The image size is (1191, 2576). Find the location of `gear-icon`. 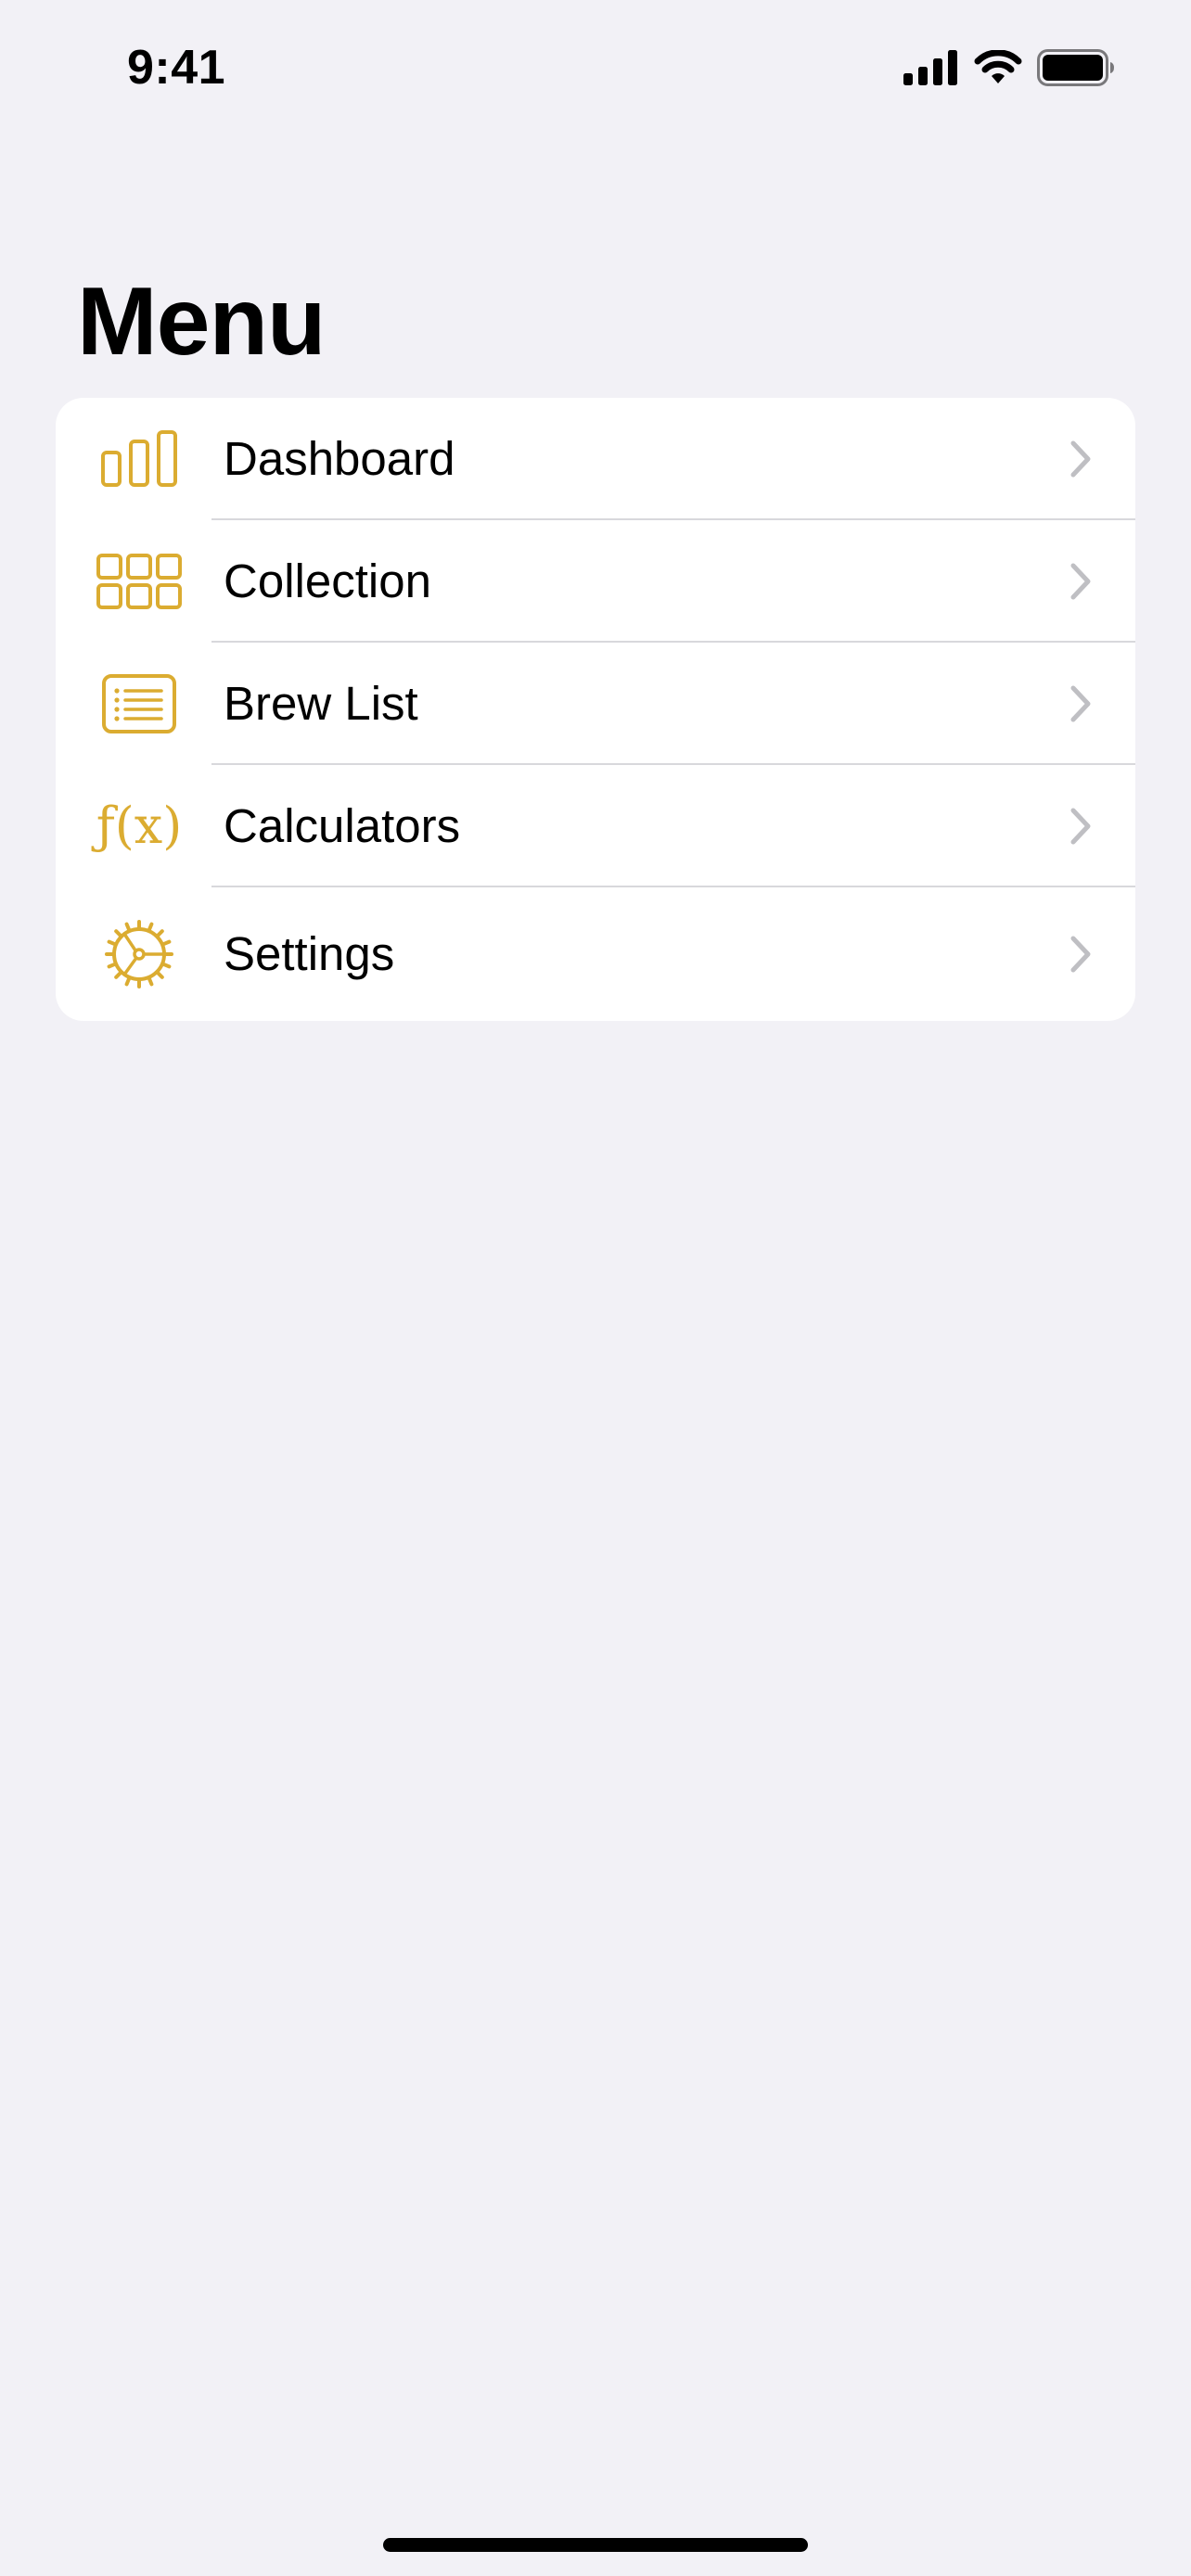

gear-icon is located at coordinates (139, 954).